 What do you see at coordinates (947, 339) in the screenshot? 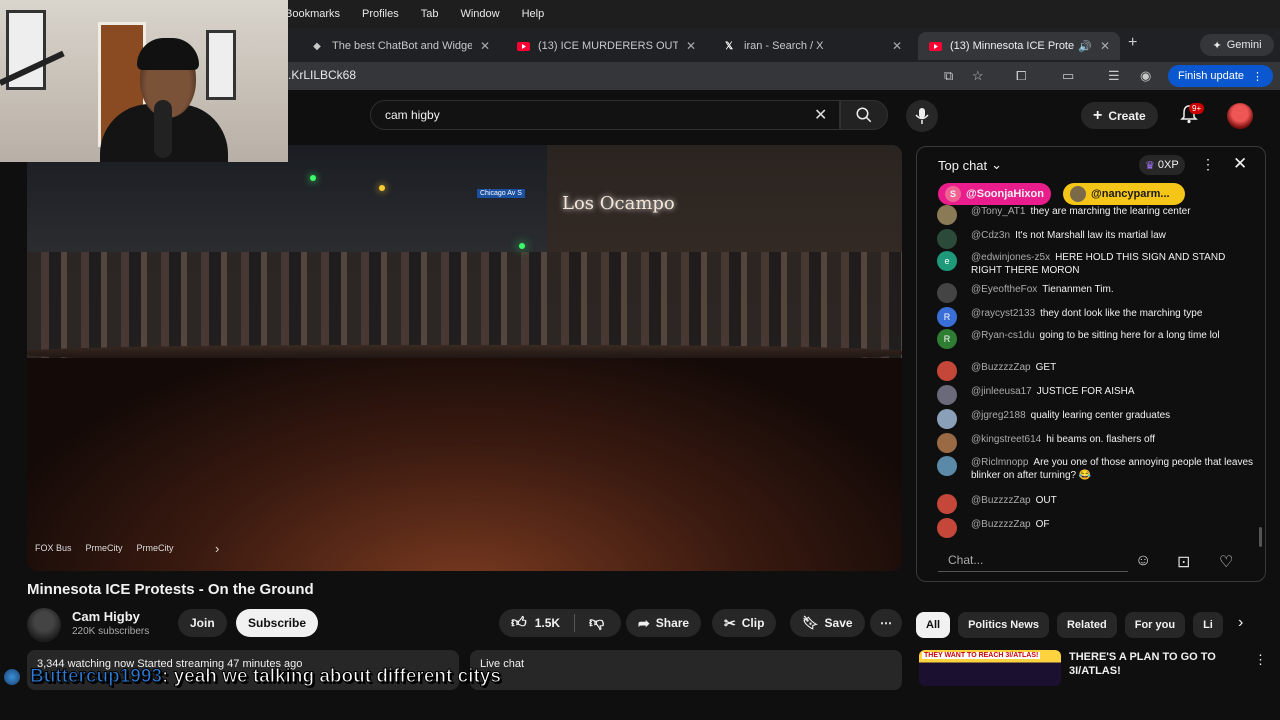
I see `user-initial-avatar: R` at bounding box center [947, 339].